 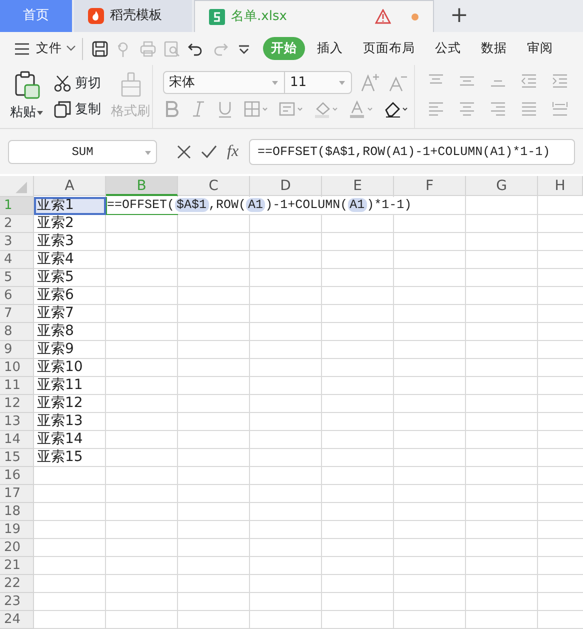 What do you see at coordinates (17, 224) in the screenshot?
I see `row-header: 2` at bounding box center [17, 224].